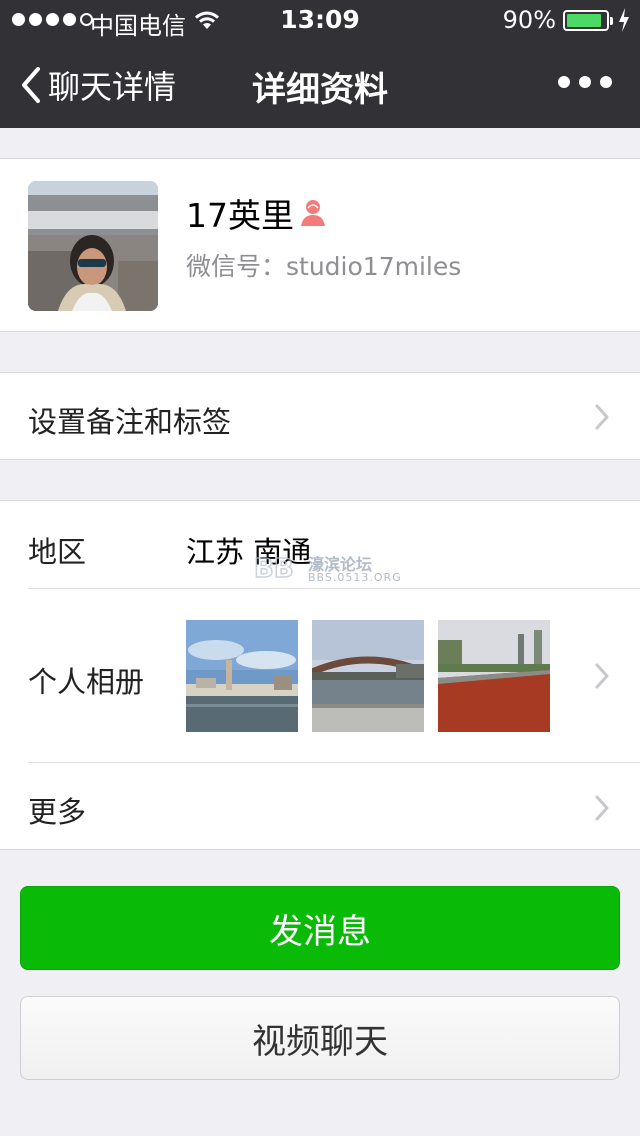 The width and height of the screenshot is (640, 1136). I want to click on remark-row-label: 设置备注和标签, so click(130, 422).